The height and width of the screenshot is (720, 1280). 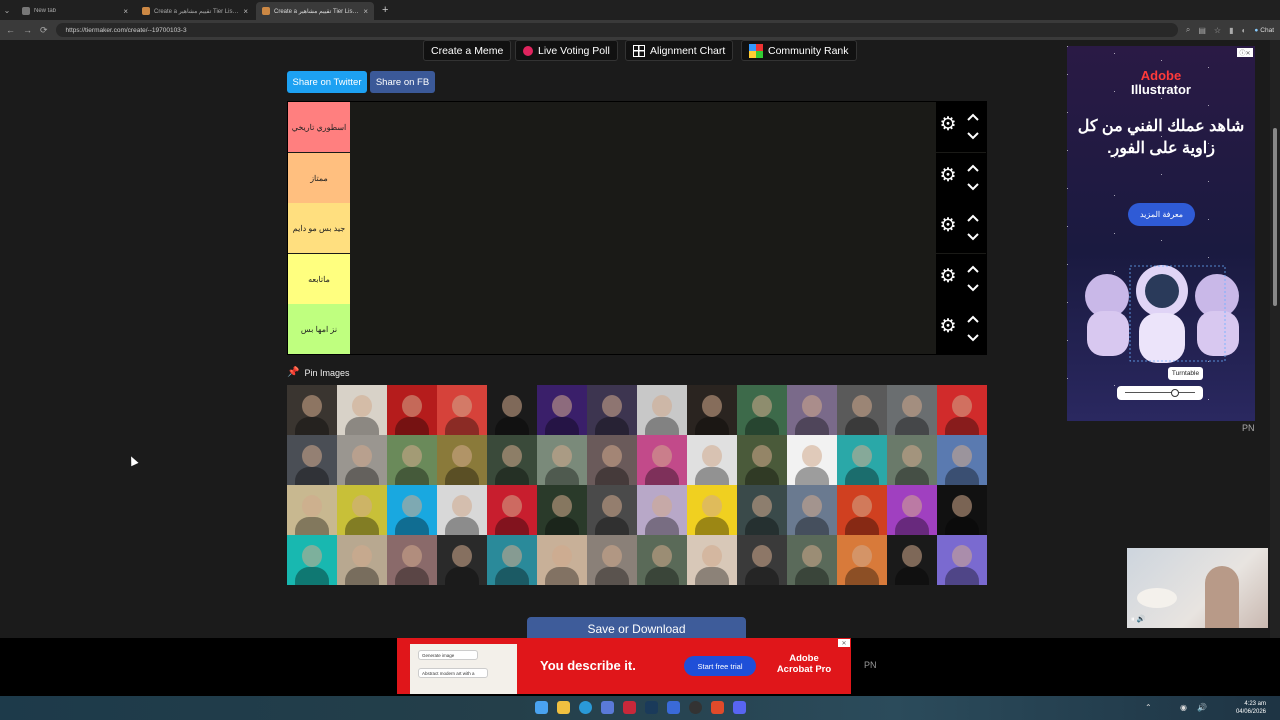 I want to click on pin-images-toggle: 📌 Pin Images, so click(x=318, y=372).